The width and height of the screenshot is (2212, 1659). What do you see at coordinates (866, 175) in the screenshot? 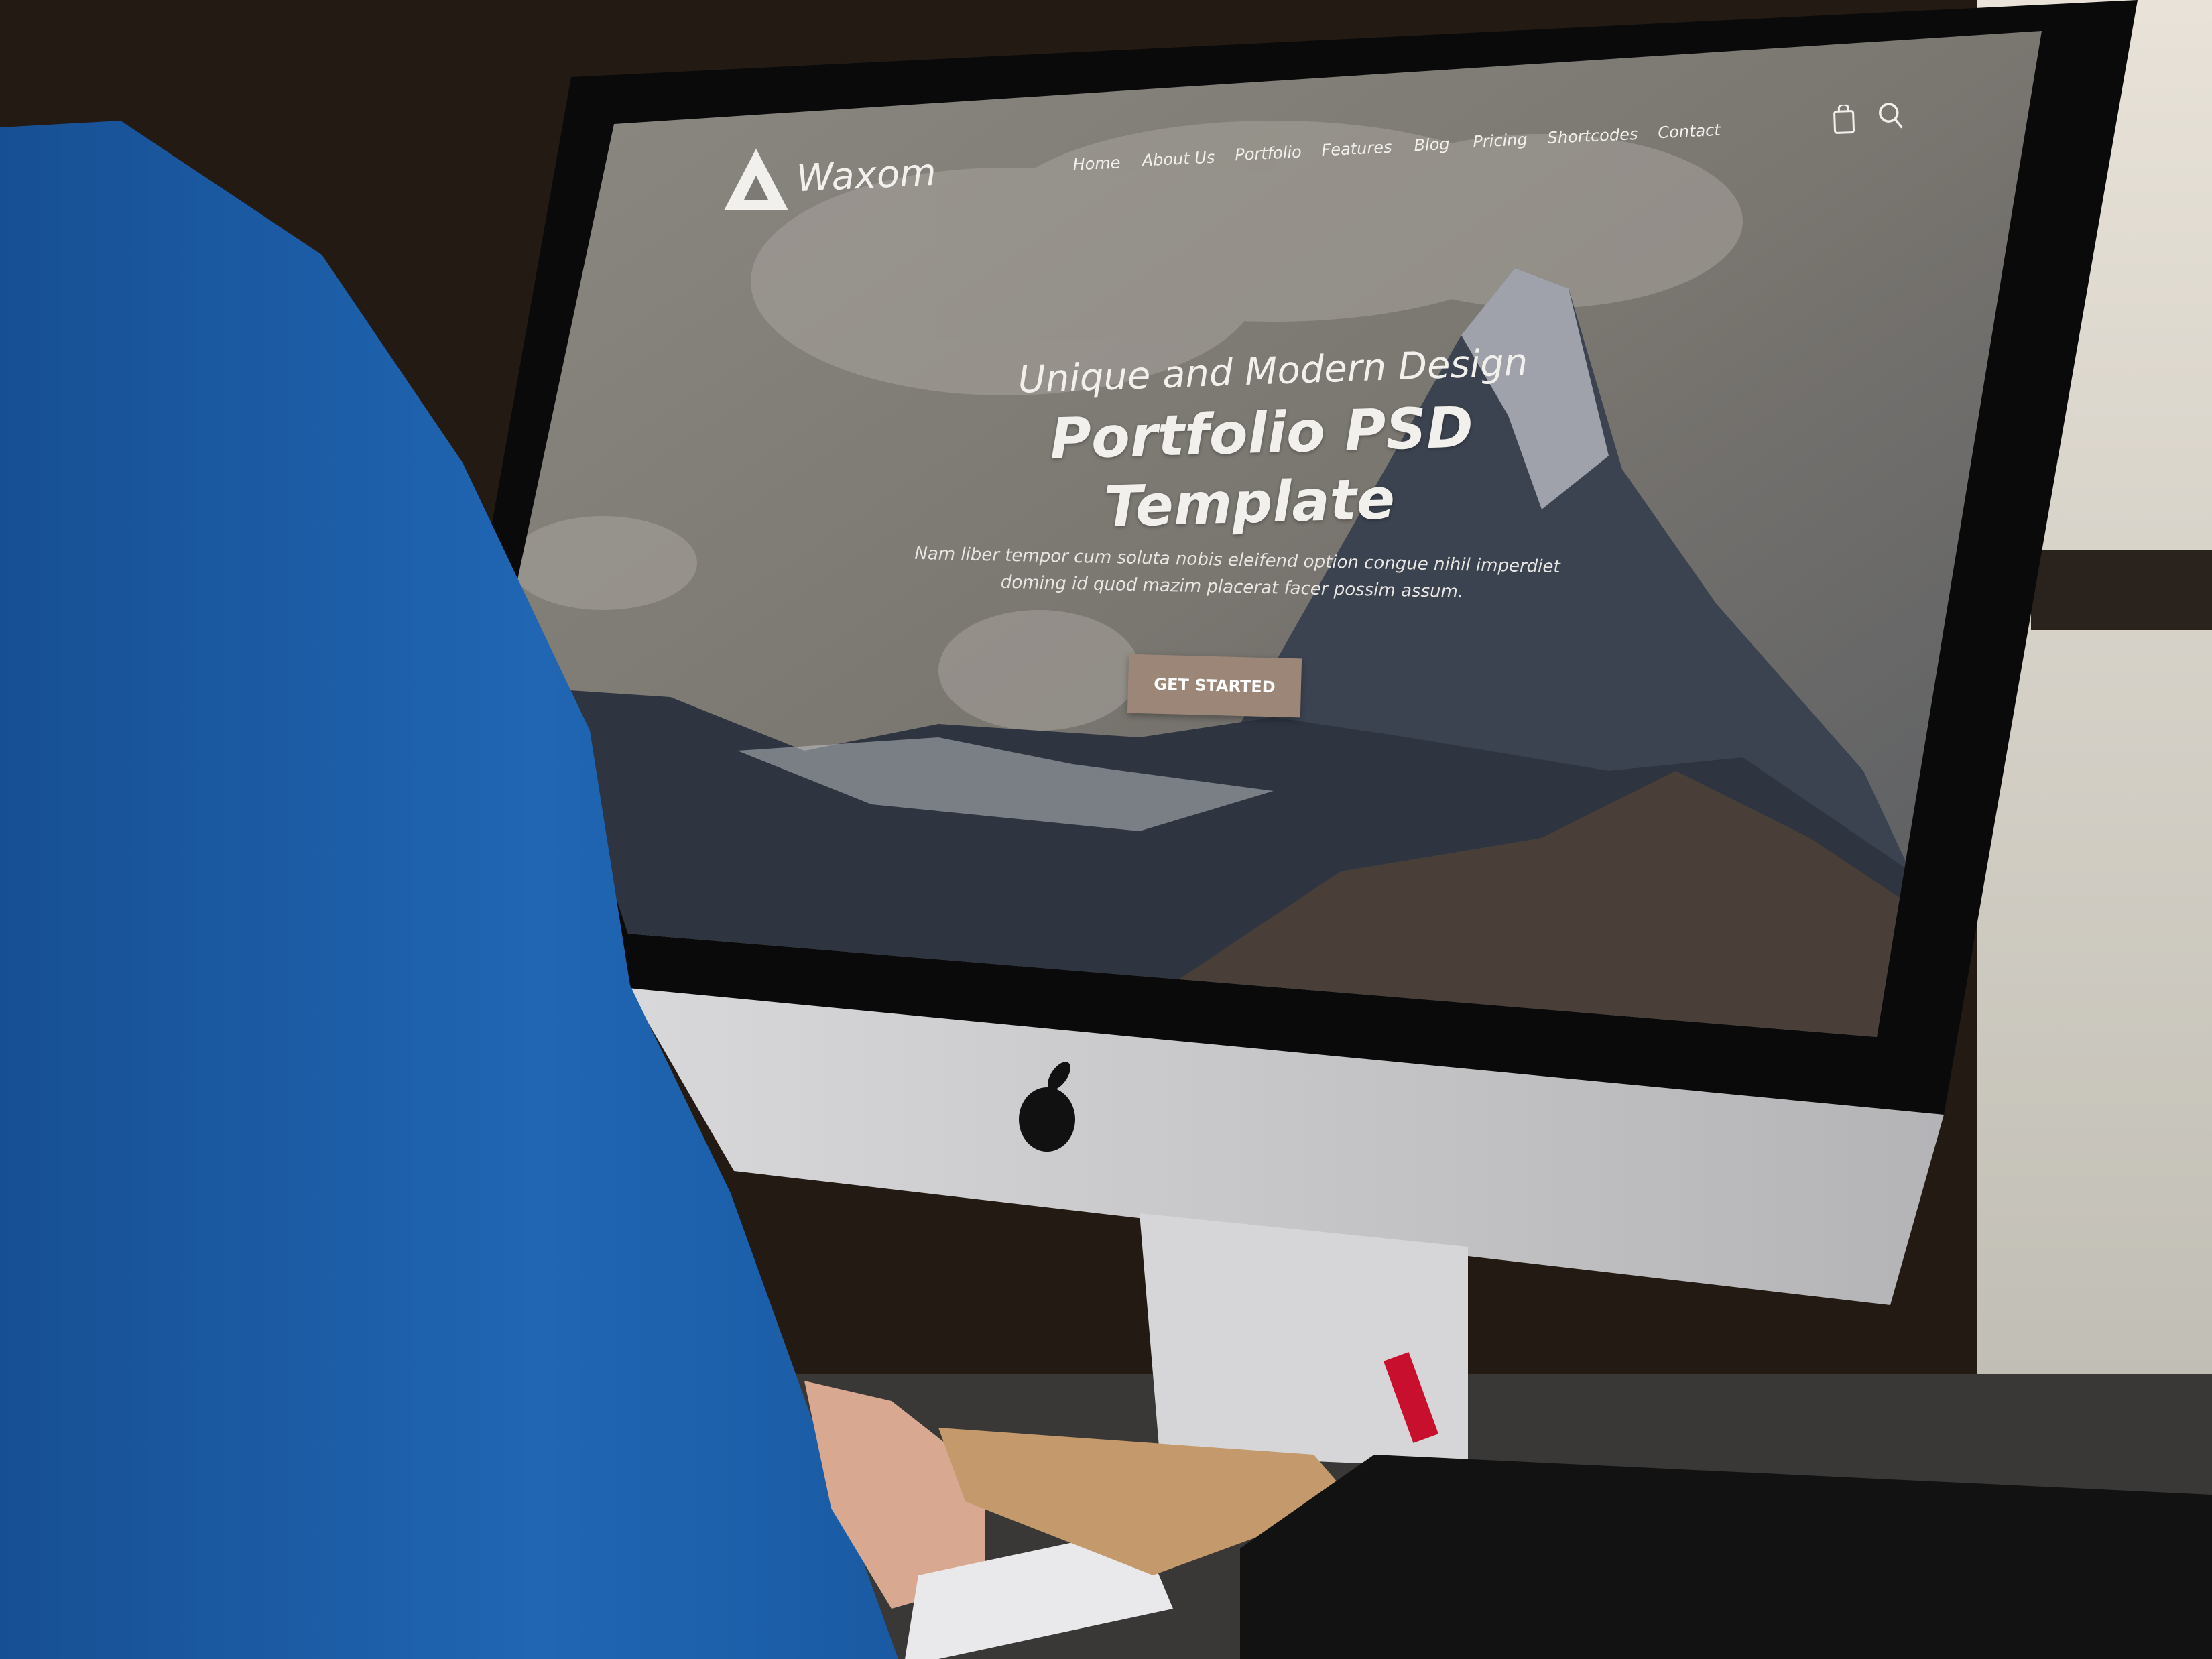
I see `logo-text: Waxom` at bounding box center [866, 175].